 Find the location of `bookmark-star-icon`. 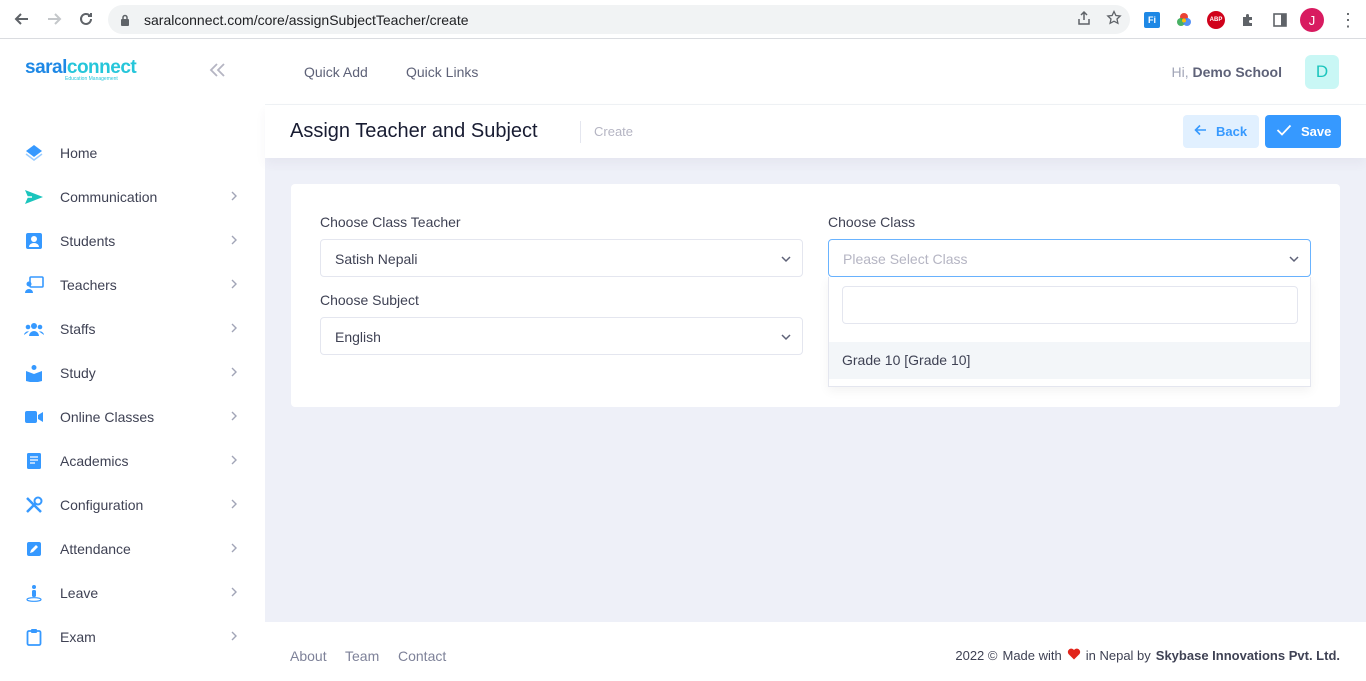

bookmark-star-icon is located at coordinates (1114, 19).